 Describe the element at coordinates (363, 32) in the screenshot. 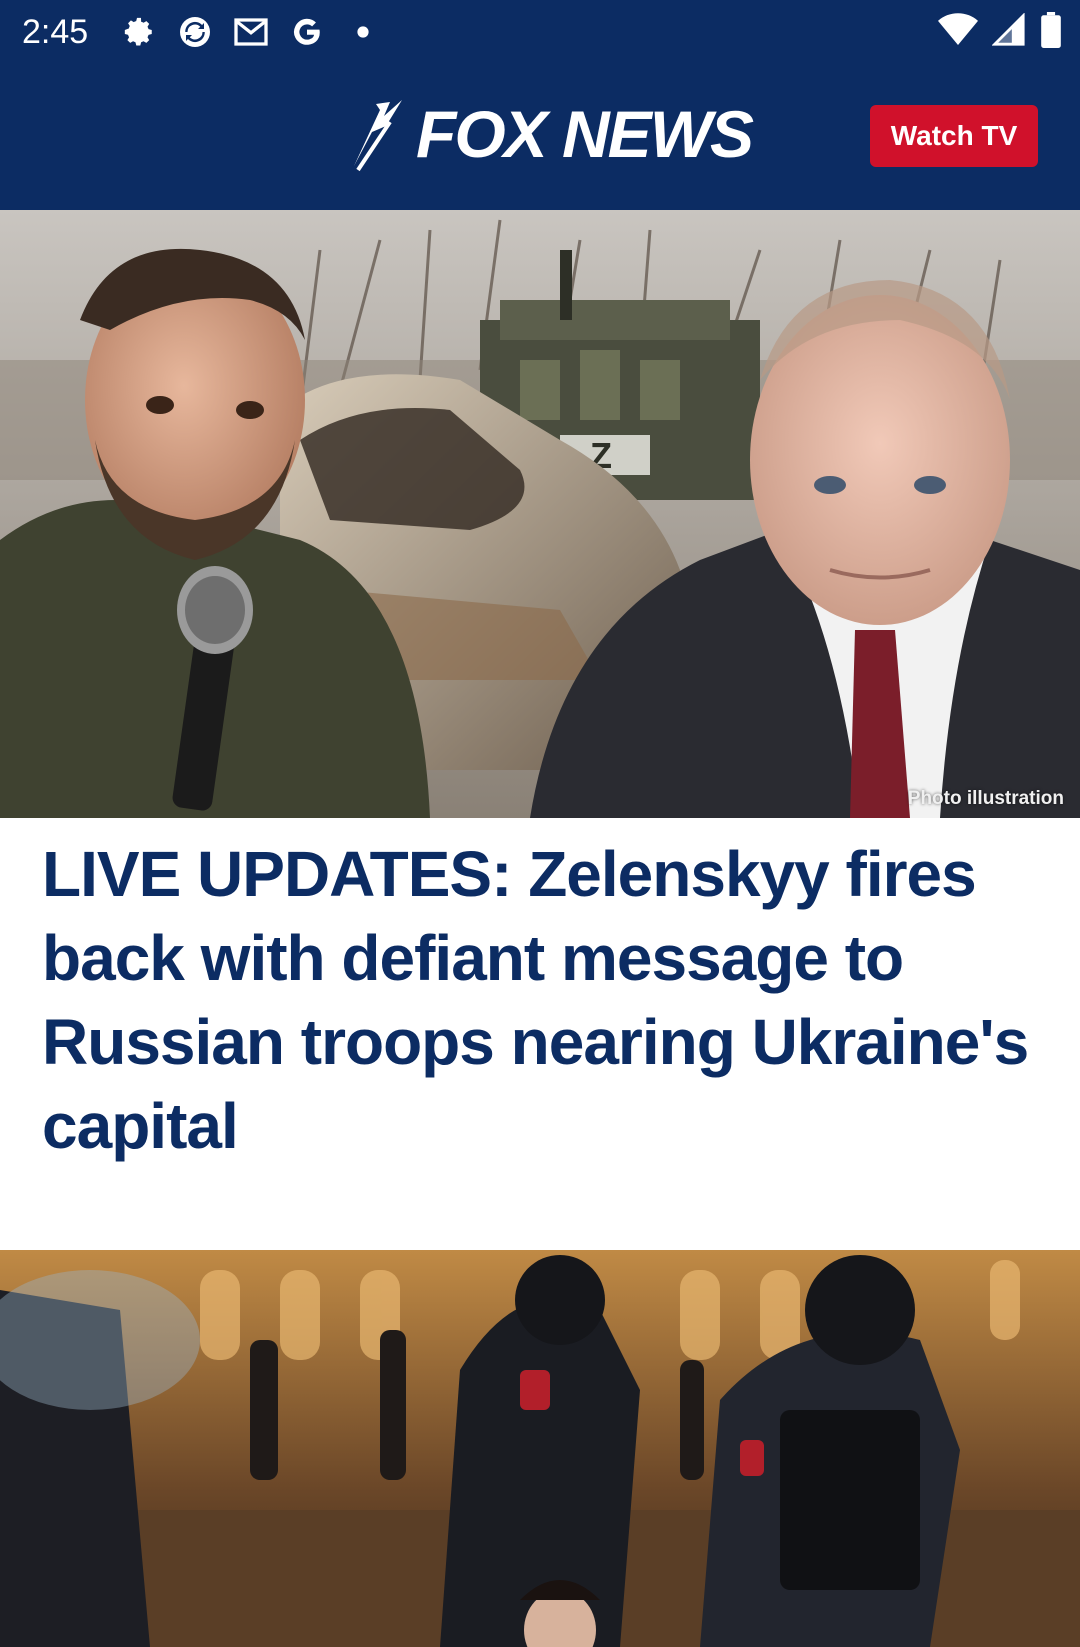

I see `dot-icon` at that location.